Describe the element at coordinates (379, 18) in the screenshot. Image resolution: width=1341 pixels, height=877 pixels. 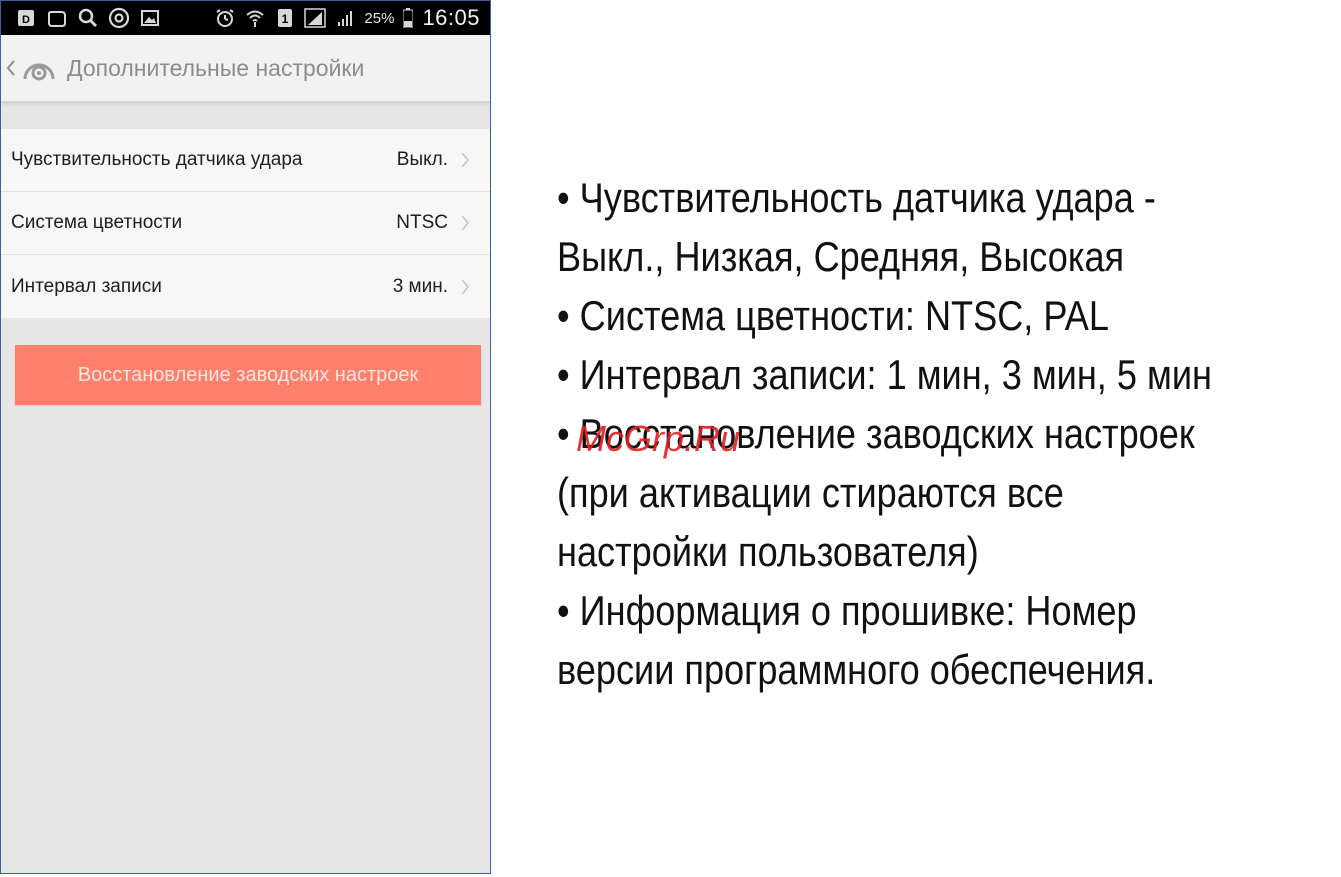
I see `battery-percent: 25%` at that location.